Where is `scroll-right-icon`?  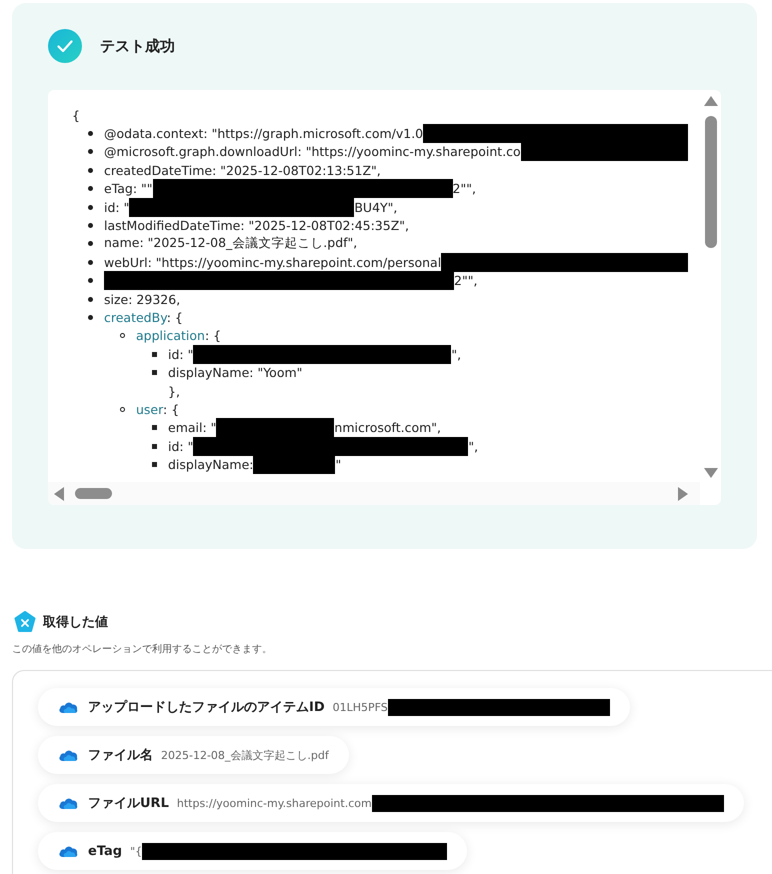 scroll-right-icon is located at coordinates (683, 493).